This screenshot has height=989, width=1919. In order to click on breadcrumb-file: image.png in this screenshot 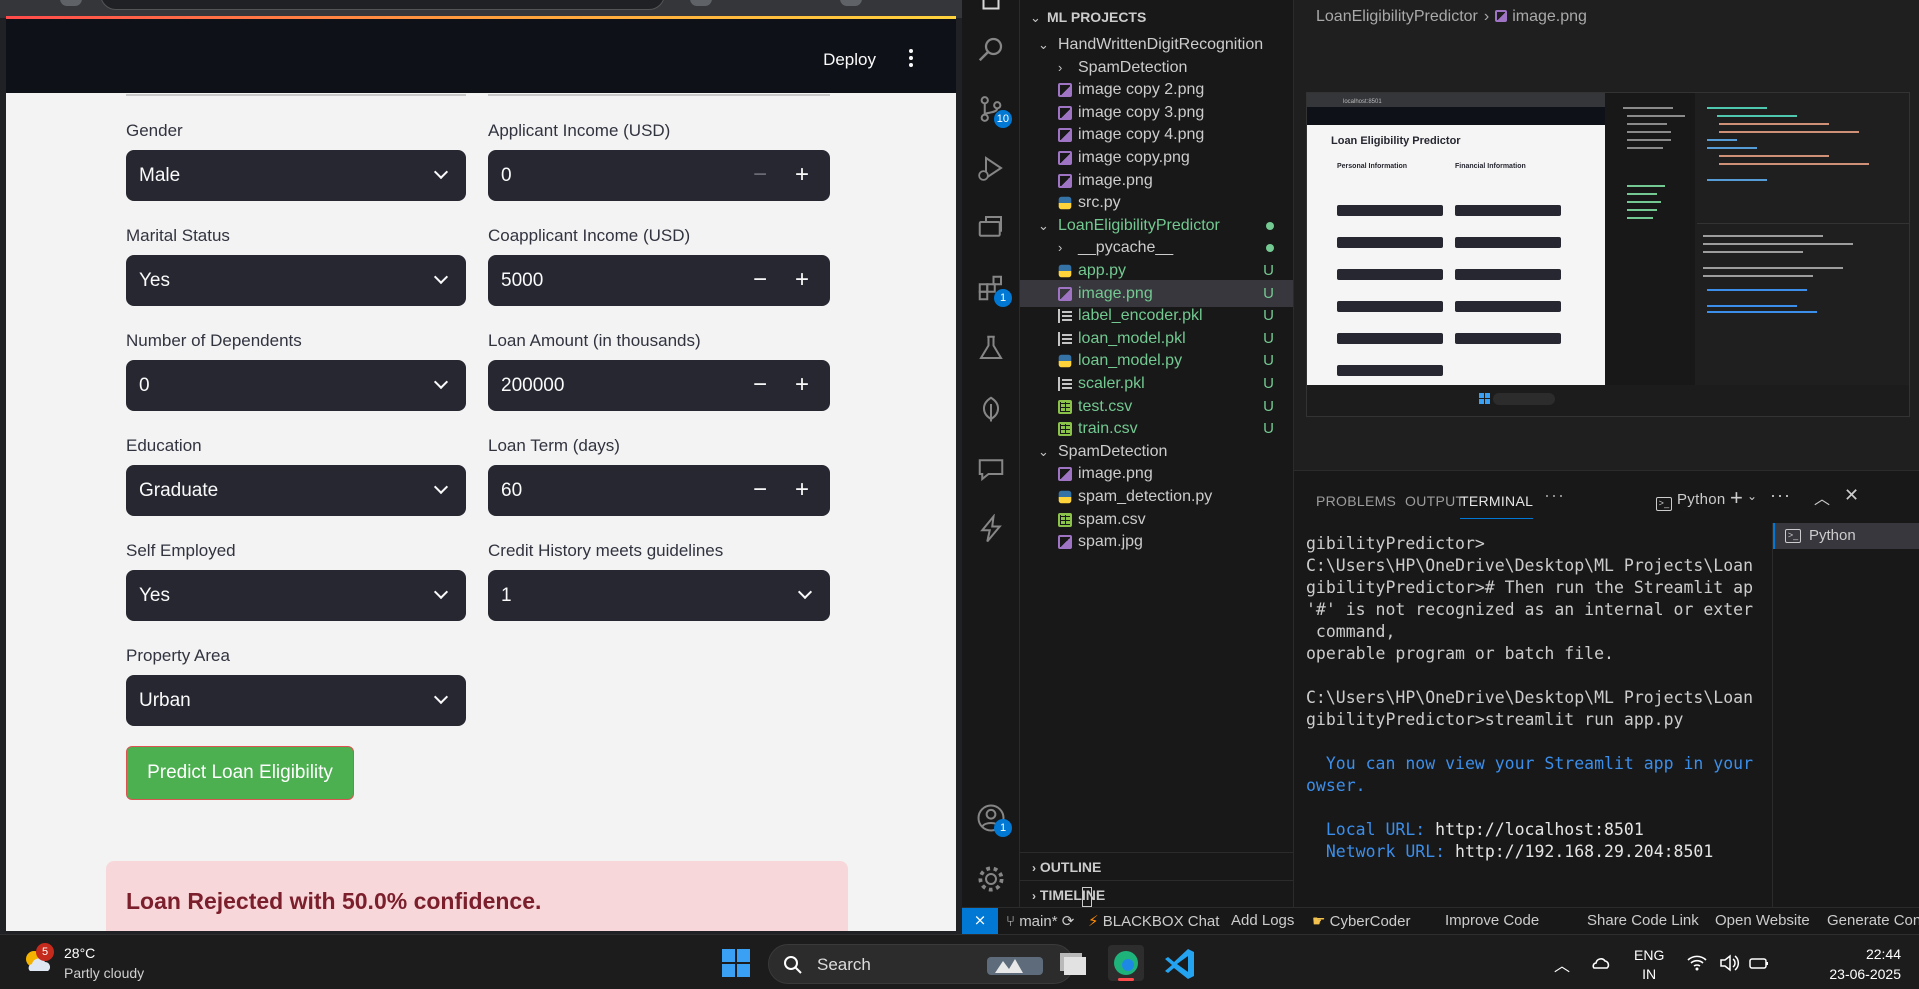, I will do `click(1549, 16)`.